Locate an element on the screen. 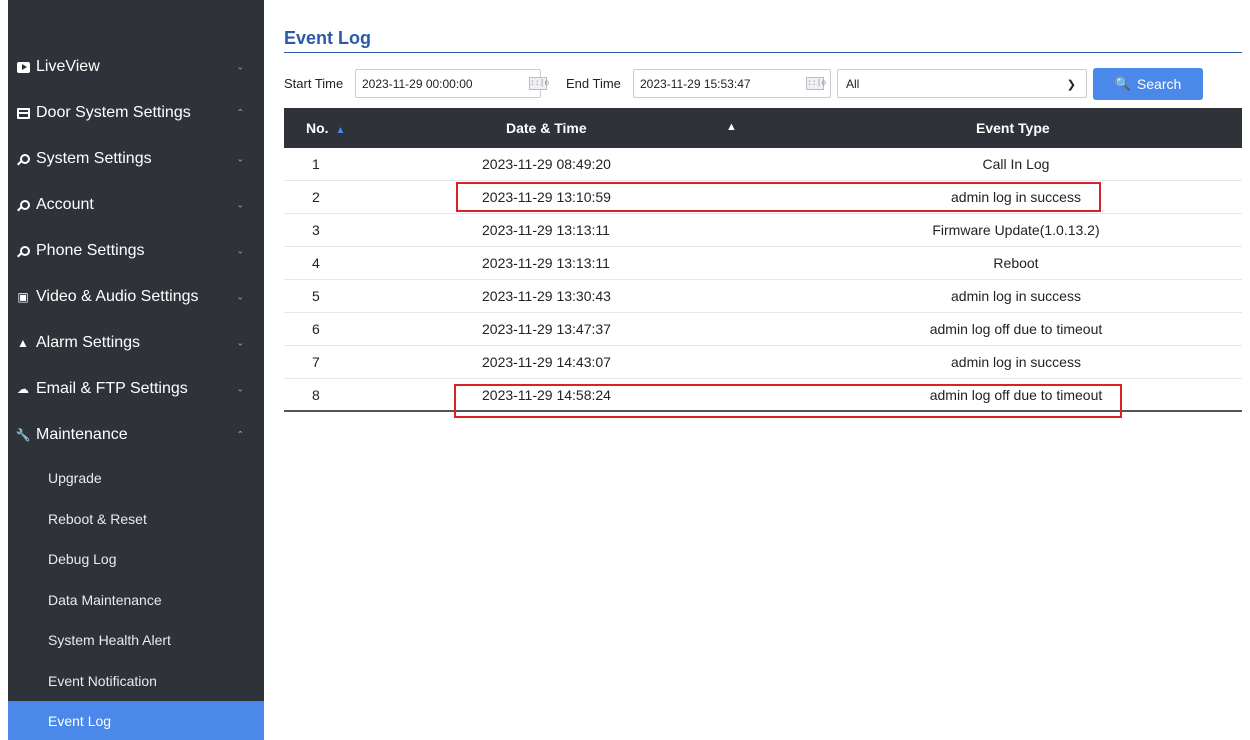 Image resolution: width=1250 pixels, height=740 pixels. submenu-item-system-health-alert: System Health Alert is located at coordinates (136, 640).